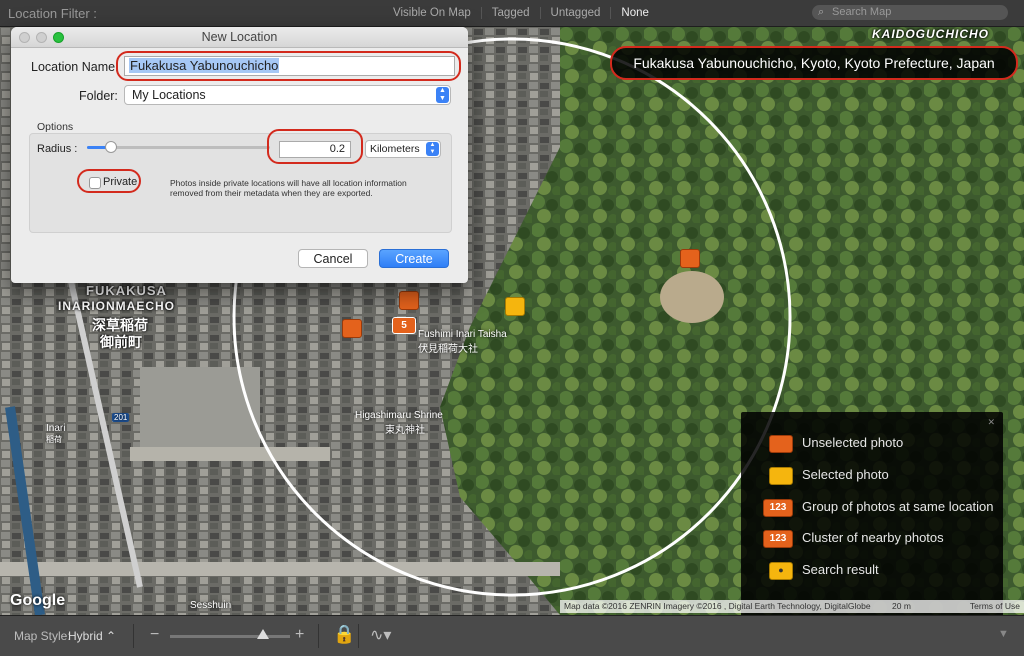  What do you see at coordinates (778, 539) in the screenshot?
I see `cluster-count-icon: 123` at bounding box center [778, 539].